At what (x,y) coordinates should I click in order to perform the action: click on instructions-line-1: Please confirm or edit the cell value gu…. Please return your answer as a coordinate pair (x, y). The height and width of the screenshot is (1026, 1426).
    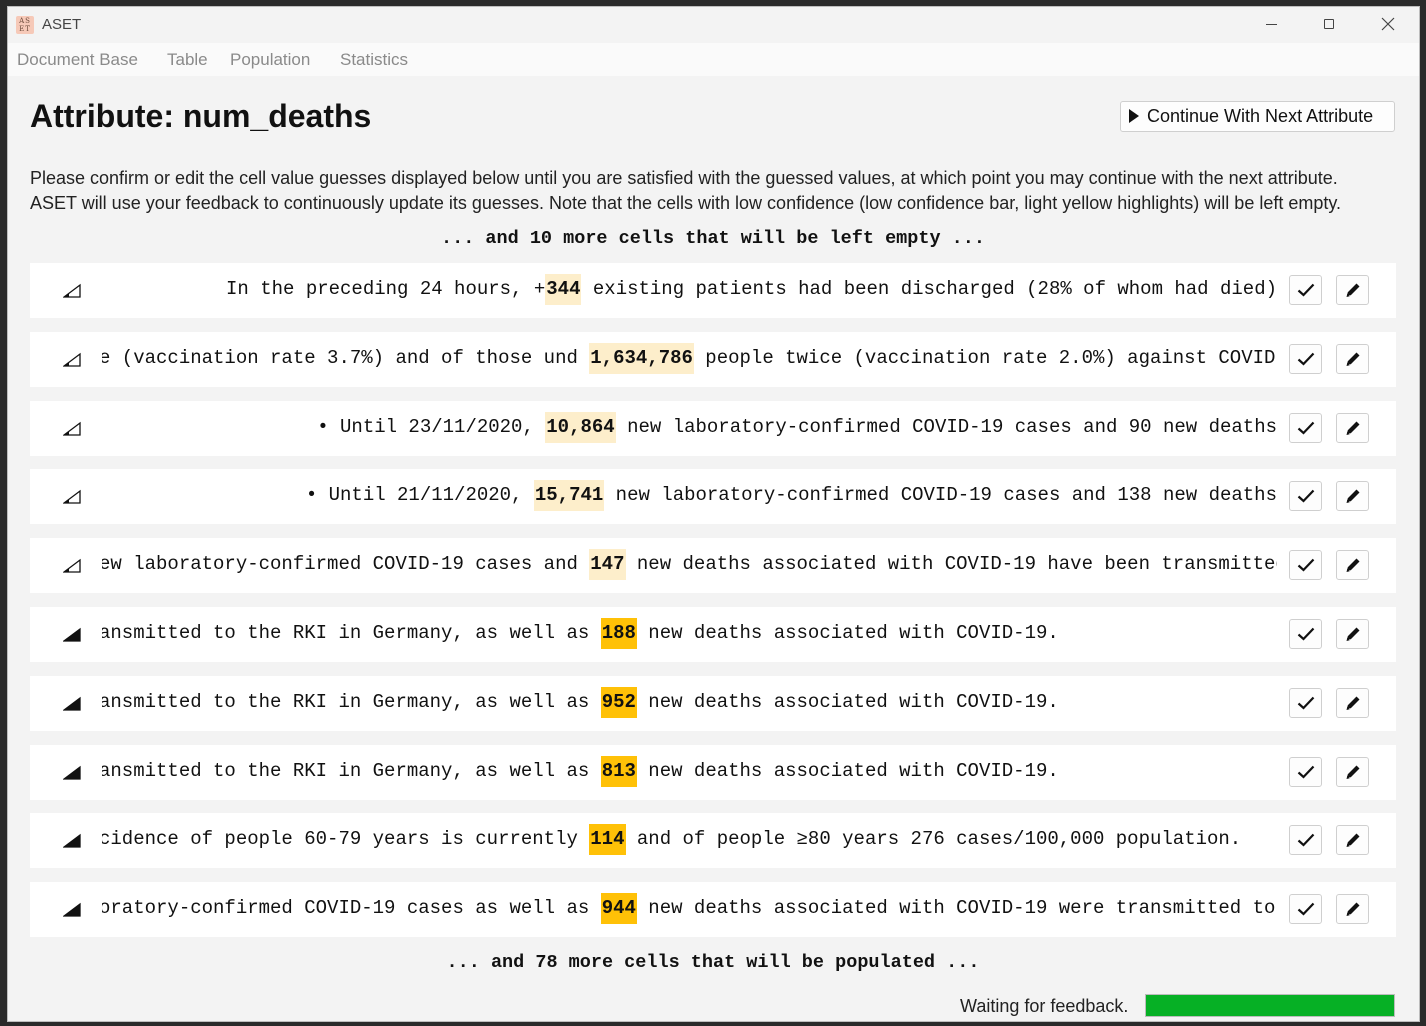
    Looking at the image, I should click on (684, 178).